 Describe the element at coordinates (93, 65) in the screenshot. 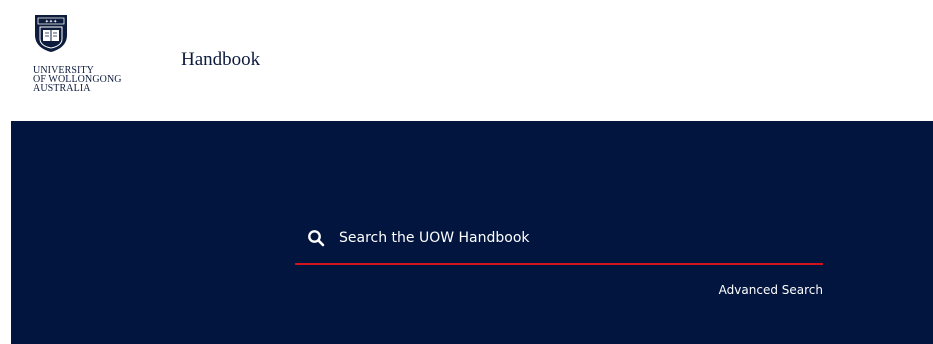

I see `uow-logo-link: ✦✦✦ UNIVERSITY OF WOLLONGONG AUSTRALIA` at that location.